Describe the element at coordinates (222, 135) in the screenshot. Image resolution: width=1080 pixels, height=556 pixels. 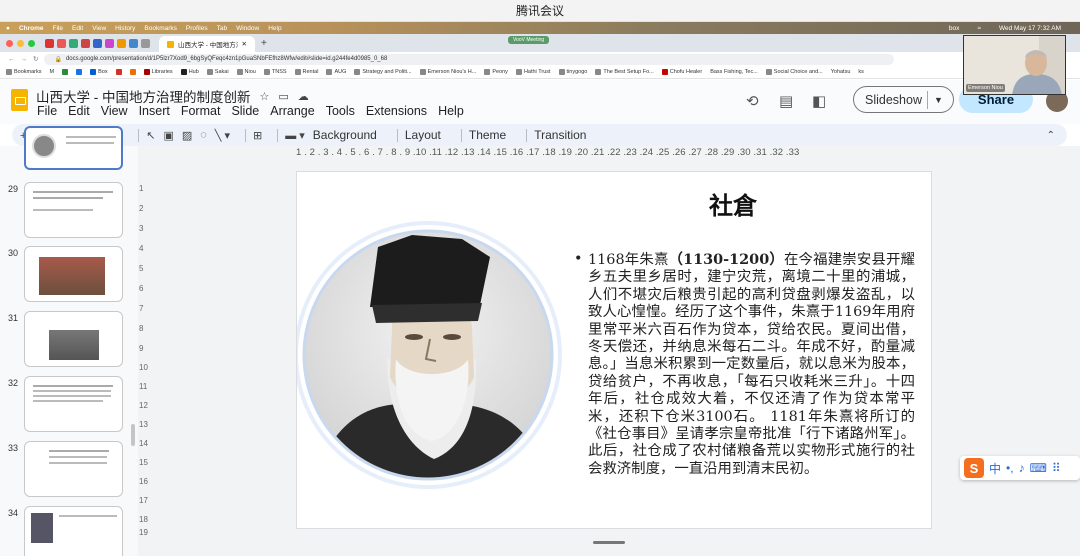
I see `line-icon: ╲ ▾` at that location.